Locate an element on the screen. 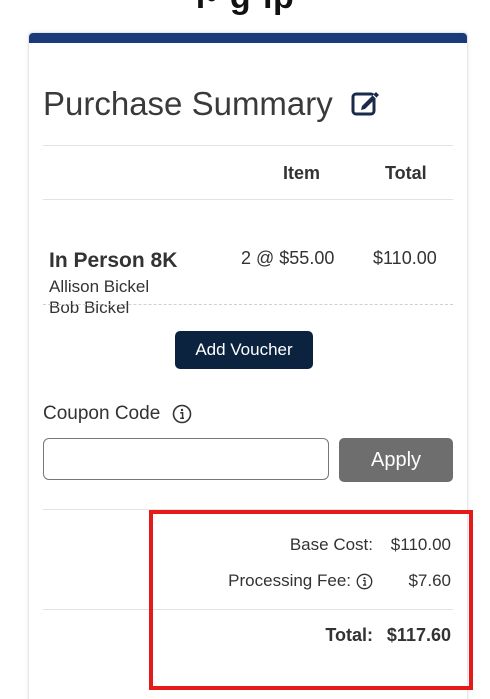 Image resolution: width=490 pixels, height=699 pixels. base-cost-value: $110.00 is located at coordinates (420, 544).